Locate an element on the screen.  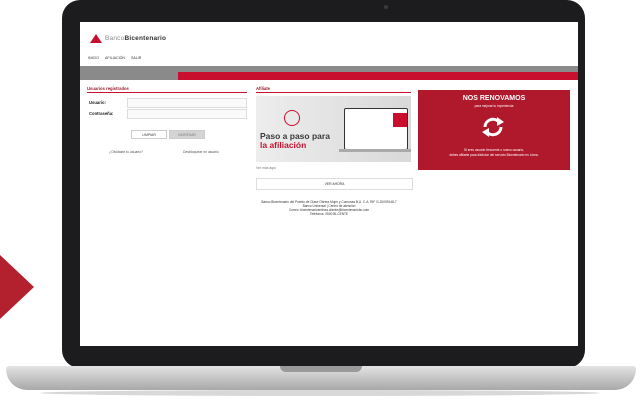
renewal-subtitle: para mejorar tu experiencia is located at coordinates (494, 106).